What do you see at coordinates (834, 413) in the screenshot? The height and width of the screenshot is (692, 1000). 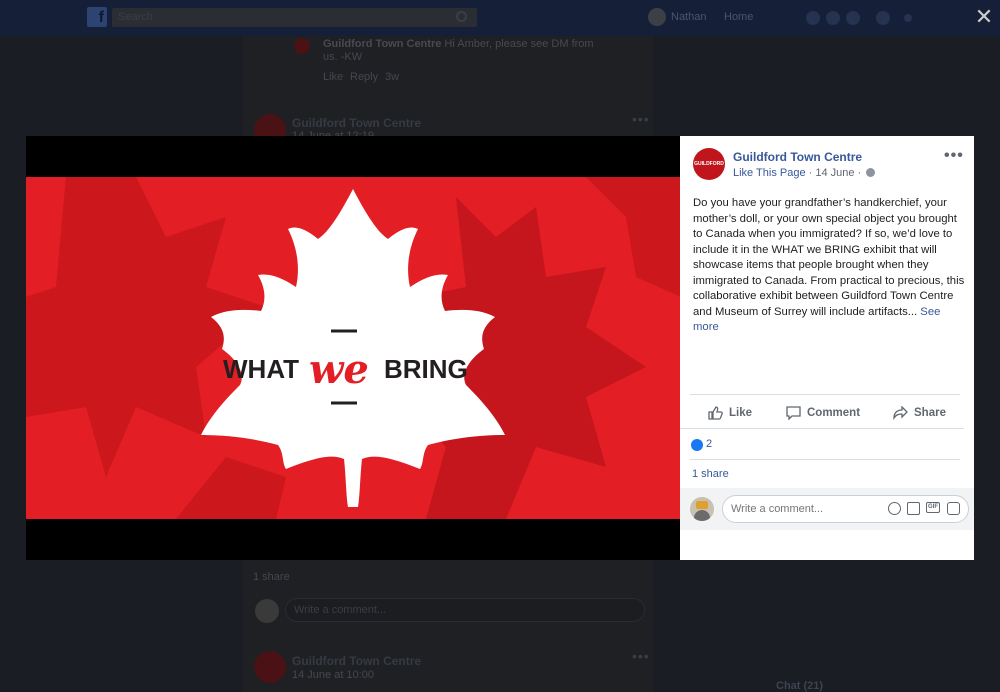 I see `comment-label: Comment` at bounding box center [834, 413].